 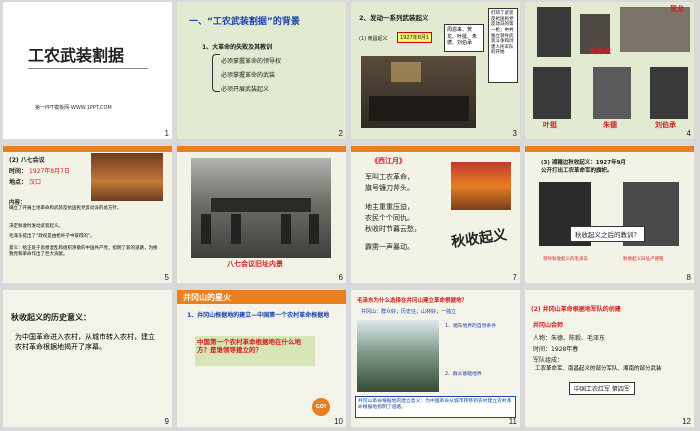 What do you see at coordinates (18, 171) in the screenshot?
I see `time-label: 时间：` at bounding box center [18, 171].